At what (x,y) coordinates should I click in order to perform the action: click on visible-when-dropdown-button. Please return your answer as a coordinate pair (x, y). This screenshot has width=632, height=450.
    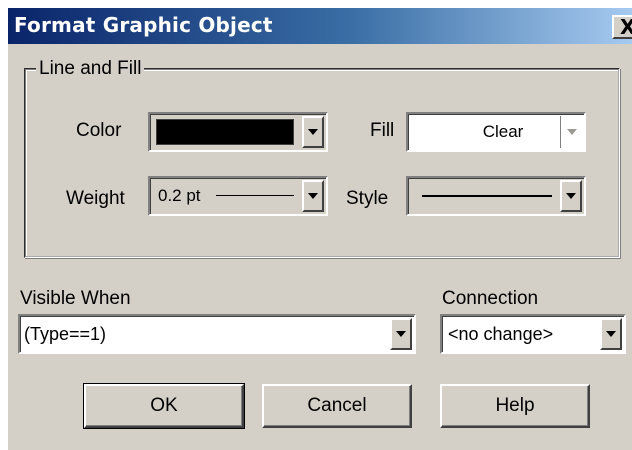
    Looking at the image, I should click on (401, 334).